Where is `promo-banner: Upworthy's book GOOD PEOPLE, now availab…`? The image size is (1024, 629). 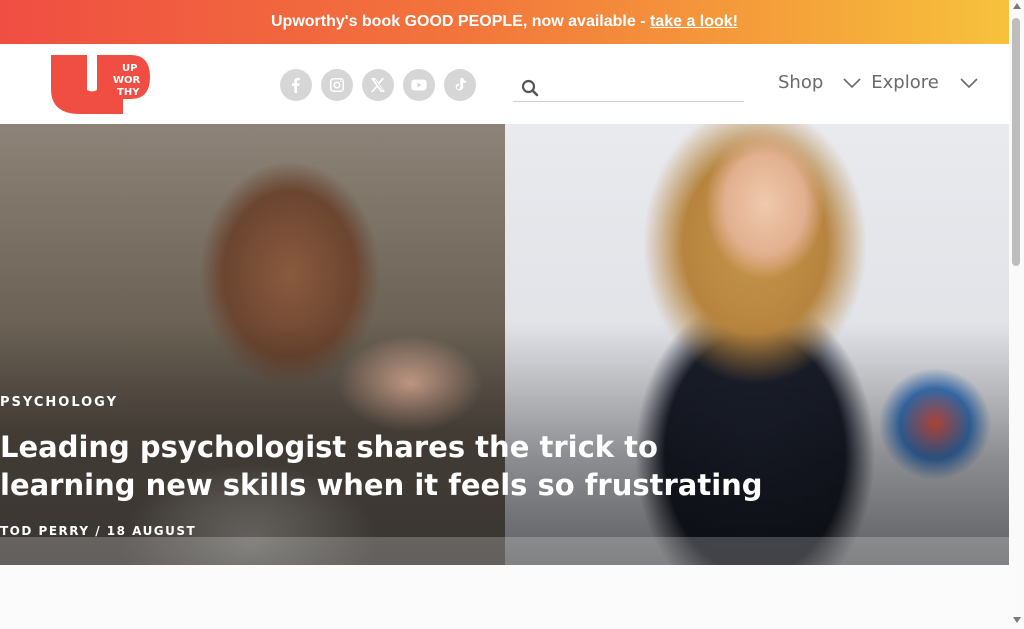
promo-banner: Upworthy's book GOOD PEOPLE, now availab… is located at coordinates (504, 22).